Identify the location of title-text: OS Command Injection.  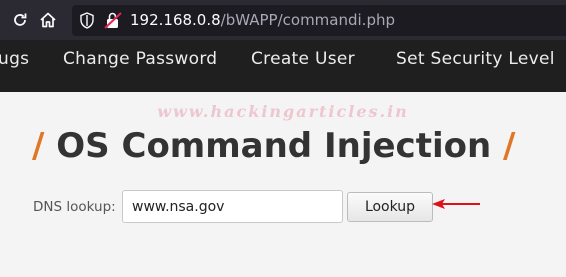
(274, 146).